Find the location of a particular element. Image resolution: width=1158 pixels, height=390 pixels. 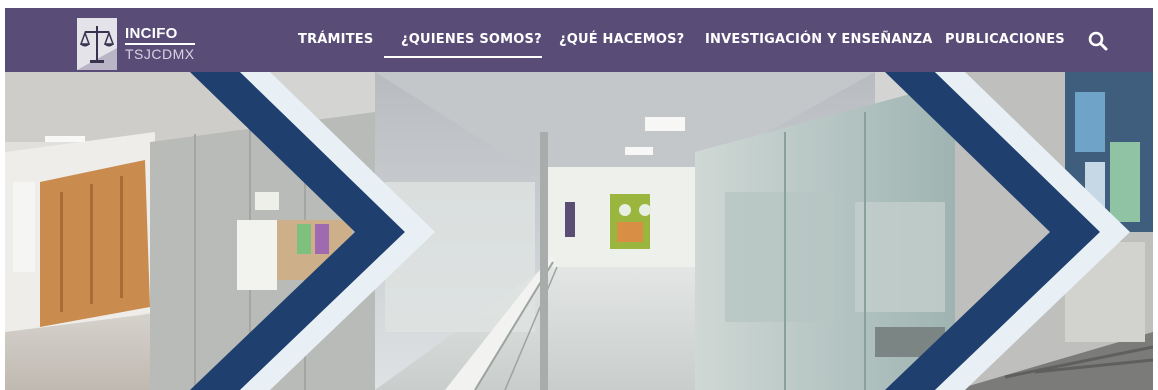

site-logo: INCIFO TSJCDMX is located at coordinates (136, 44).